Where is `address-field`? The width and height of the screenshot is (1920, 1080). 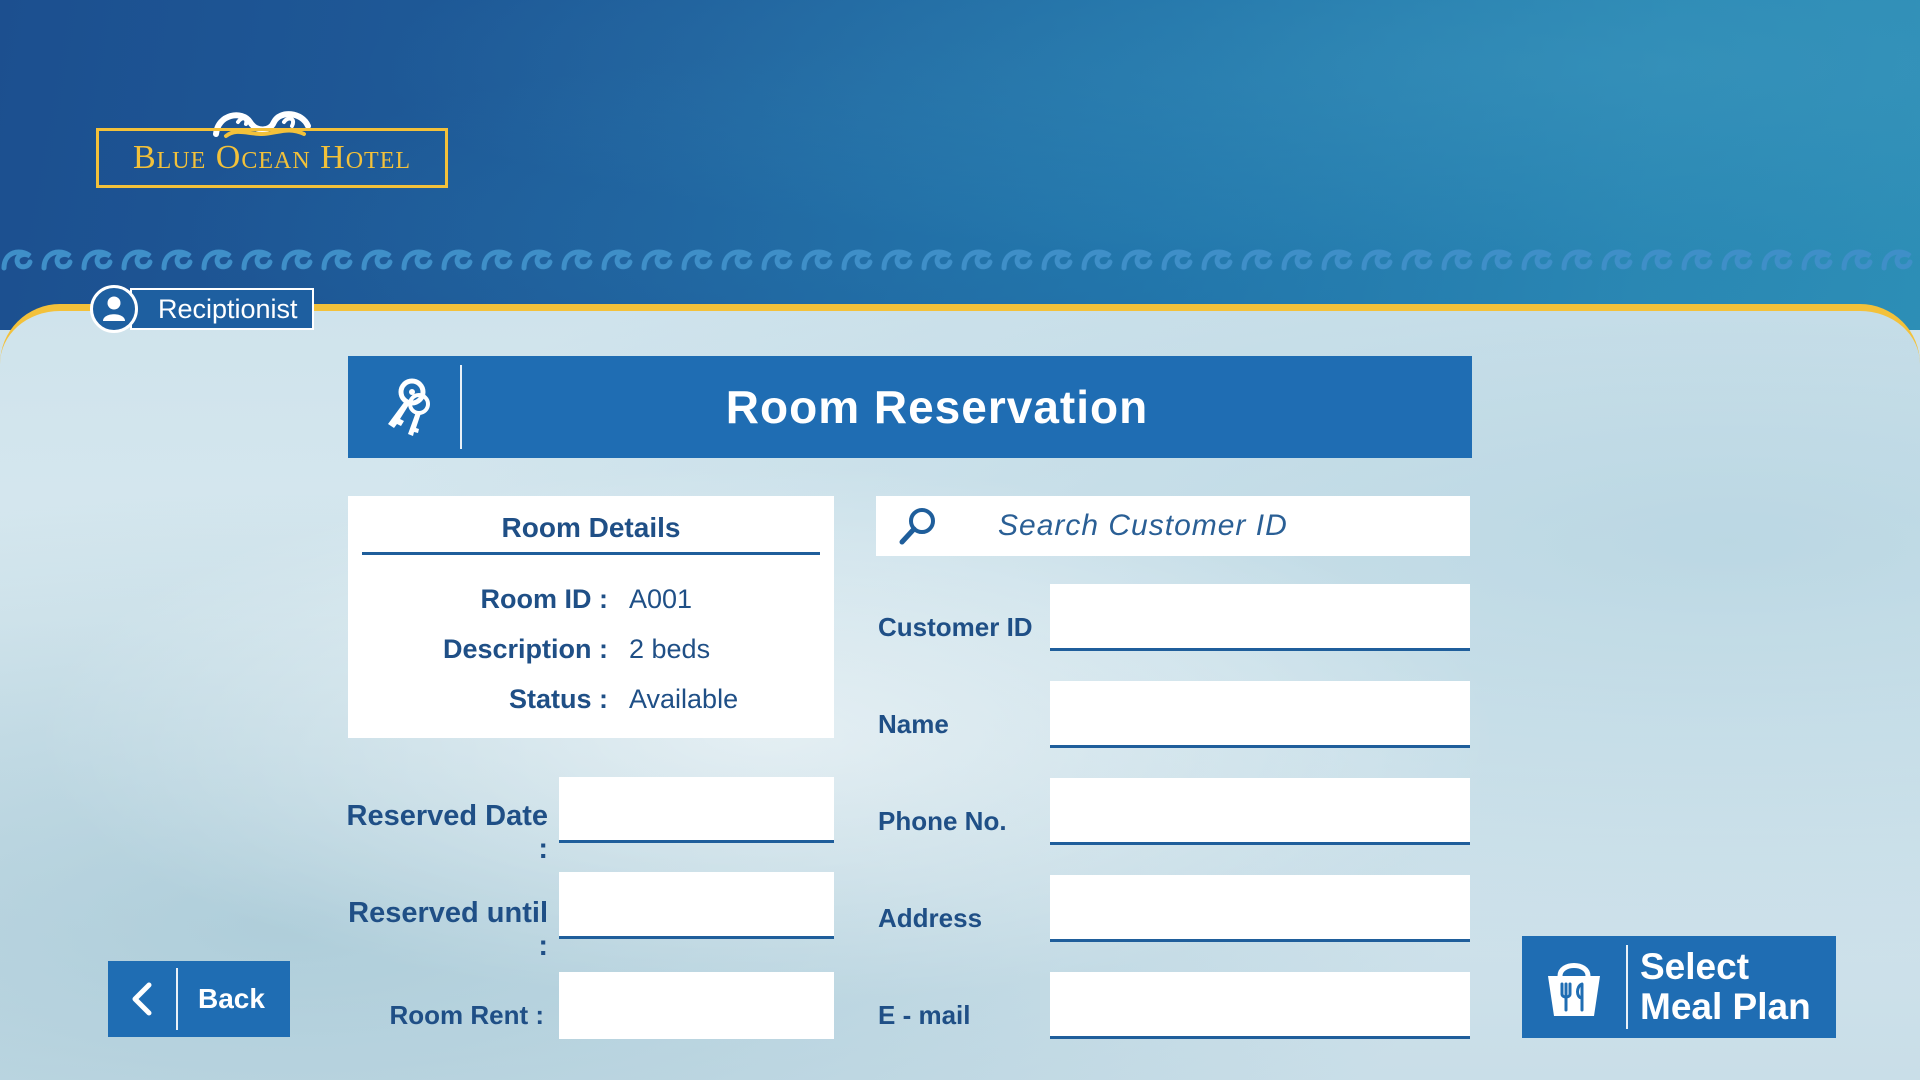 address-field is located at coordinates (1260, 908).